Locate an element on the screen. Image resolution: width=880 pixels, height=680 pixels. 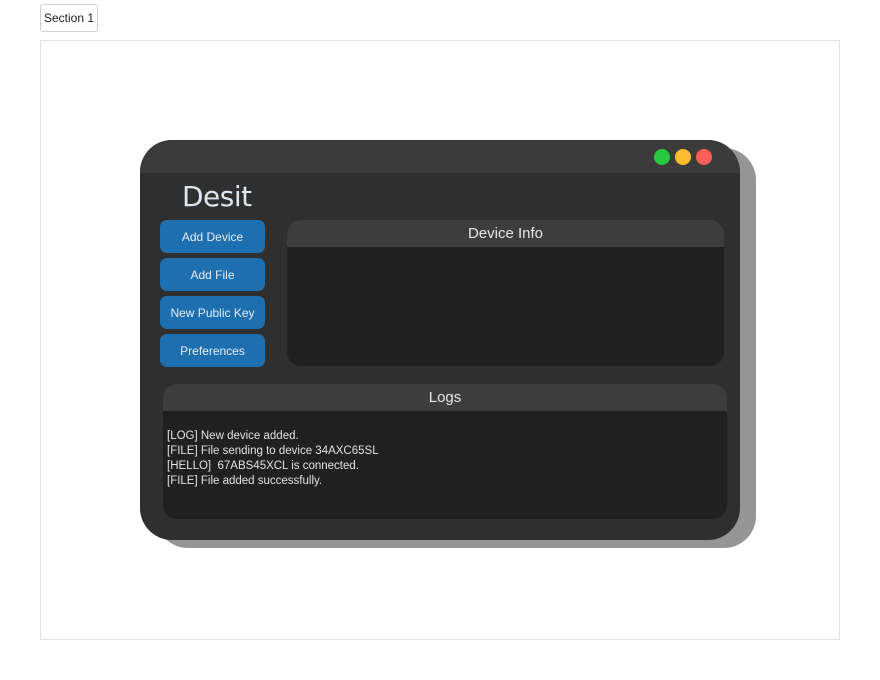
log-line: [FILE] File added successfully. is located at coordinates (245, 481).